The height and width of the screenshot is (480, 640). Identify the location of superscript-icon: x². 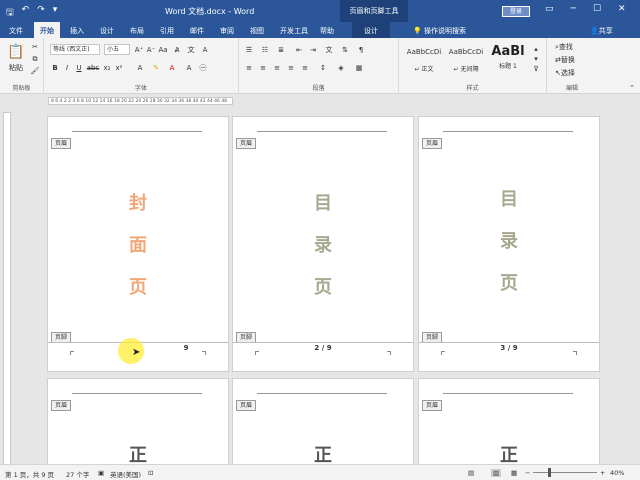
(119, 67).